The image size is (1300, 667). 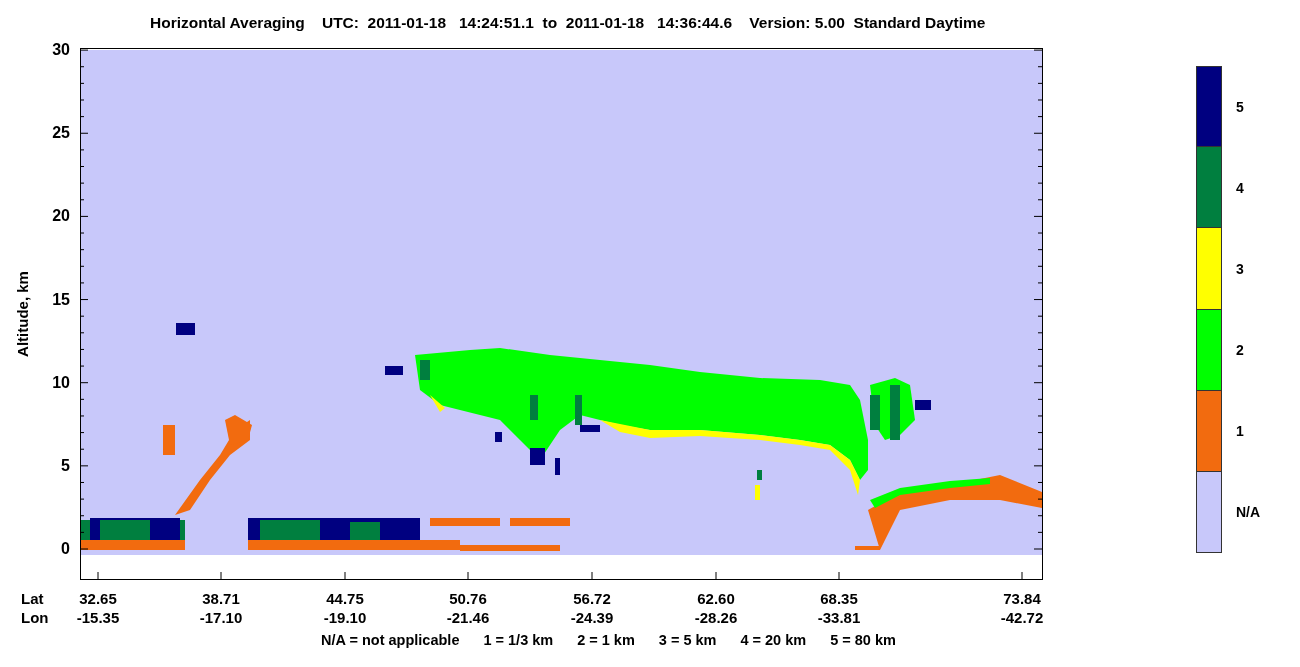 I want to click on legend-text: 2 = 1 km, so click(x=606, y=640).